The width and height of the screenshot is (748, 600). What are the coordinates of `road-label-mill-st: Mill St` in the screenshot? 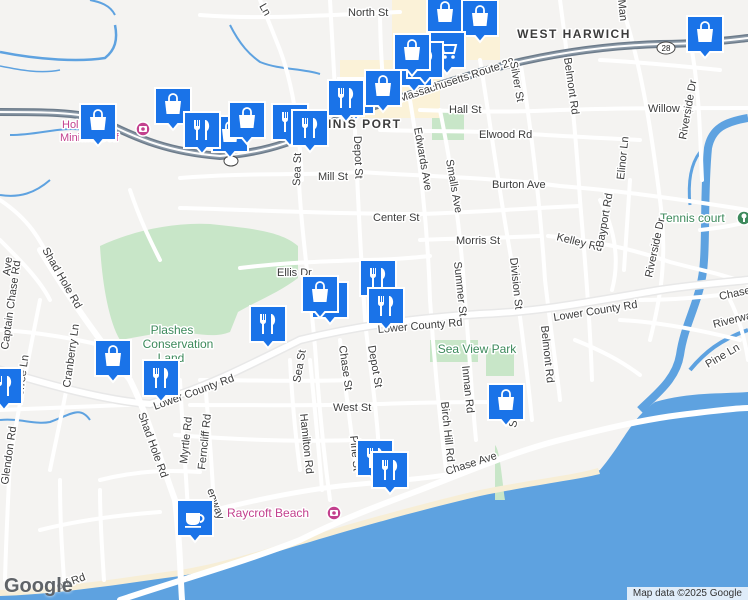 It's located at (333, 177).